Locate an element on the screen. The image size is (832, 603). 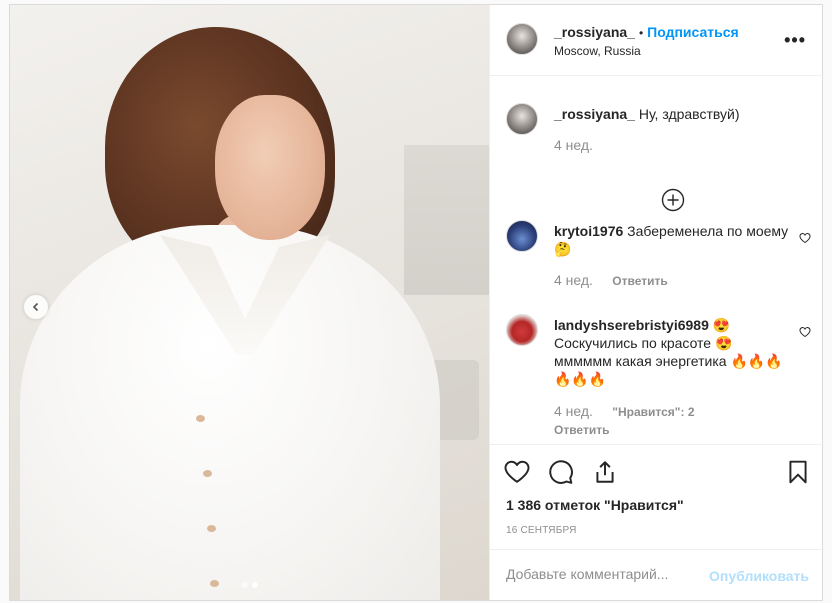
comment-username: landyshserebristyi6989 is located at coordinates (631, 325).